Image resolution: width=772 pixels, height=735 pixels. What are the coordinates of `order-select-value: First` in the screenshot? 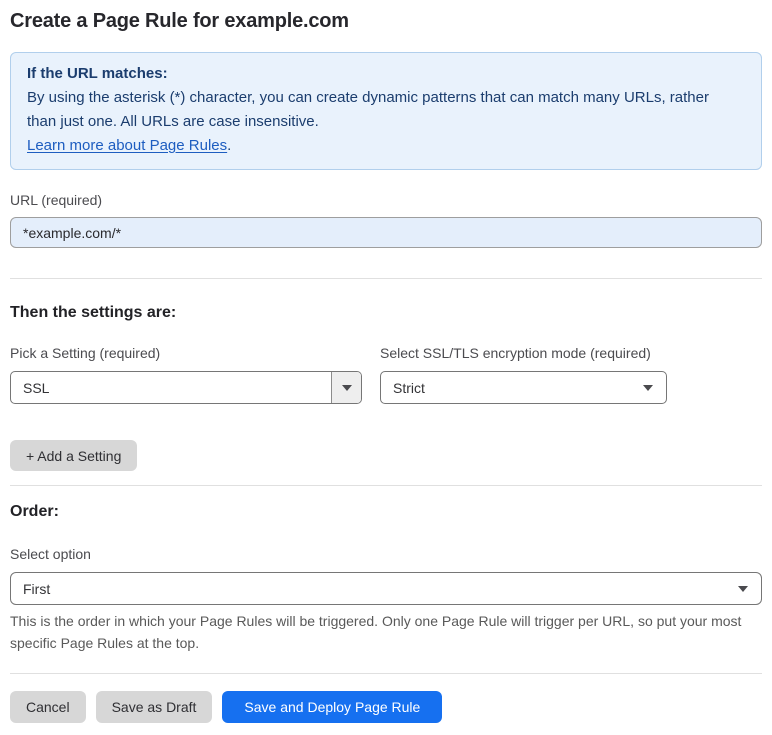 It's located at (37, 588).